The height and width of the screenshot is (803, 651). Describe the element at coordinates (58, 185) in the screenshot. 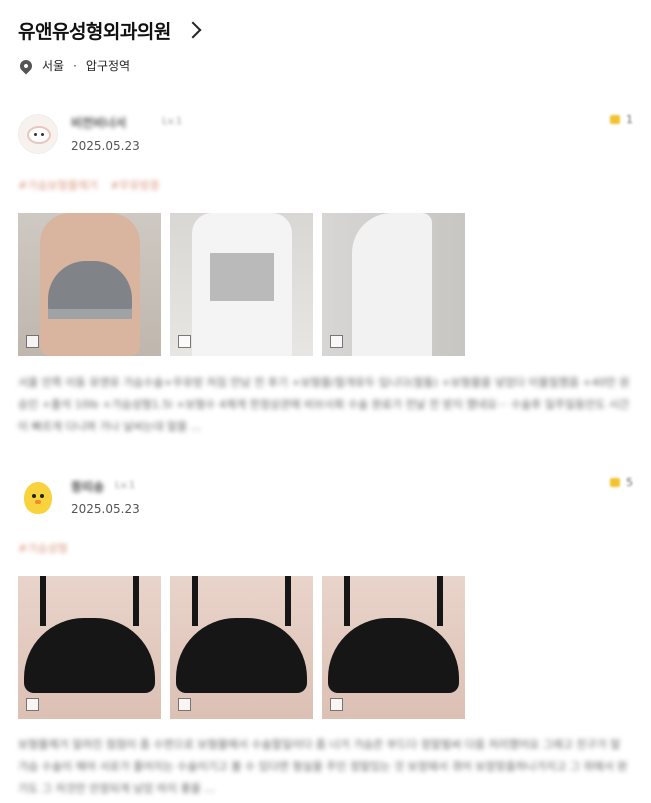

I see `tag: #가슴보형물제거` at that location.